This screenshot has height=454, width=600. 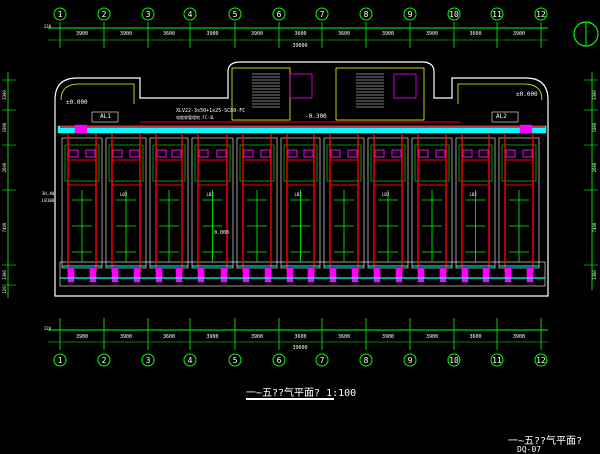 What do you see at coordinates (235, 14) in the screenshot?
I see `axis-label-top: 5` at bounding box center [235, 14].